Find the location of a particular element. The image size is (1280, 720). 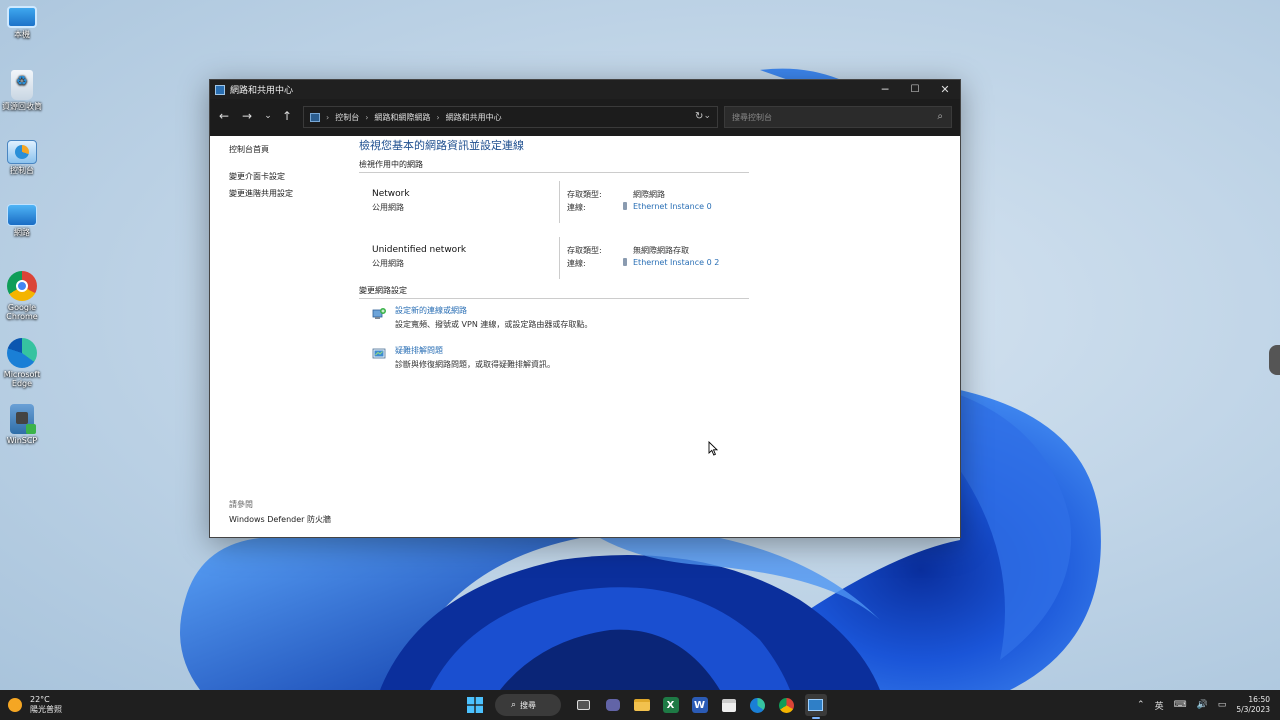

excel-icon: X is located at coordinates (670, 705).